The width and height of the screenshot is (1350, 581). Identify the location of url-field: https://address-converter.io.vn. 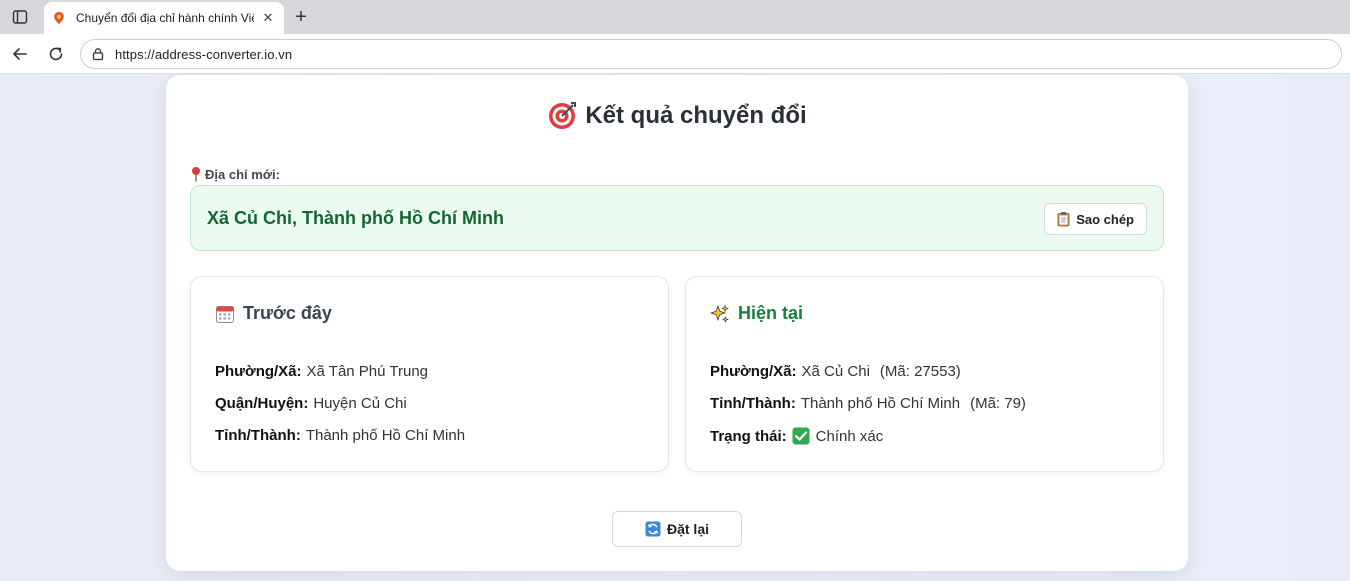
(711, 54).